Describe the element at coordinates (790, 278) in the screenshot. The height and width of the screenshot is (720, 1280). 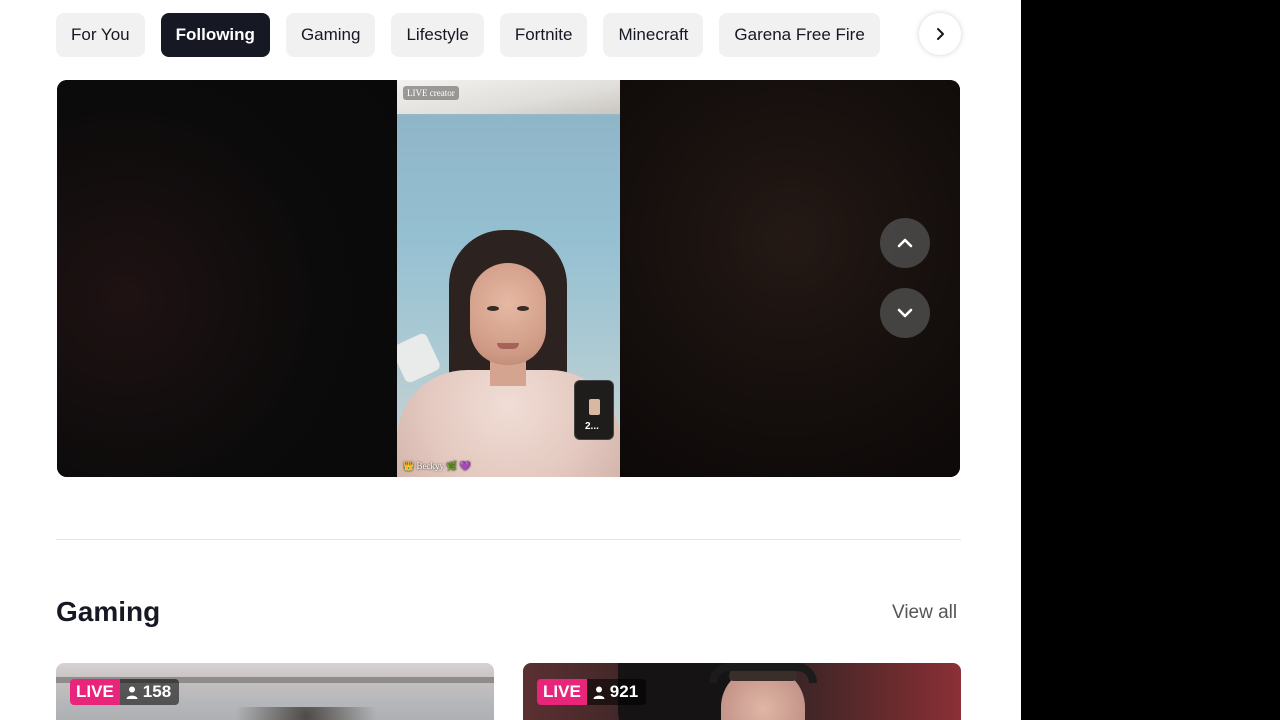
I see `player-backdrop-right` at that location.